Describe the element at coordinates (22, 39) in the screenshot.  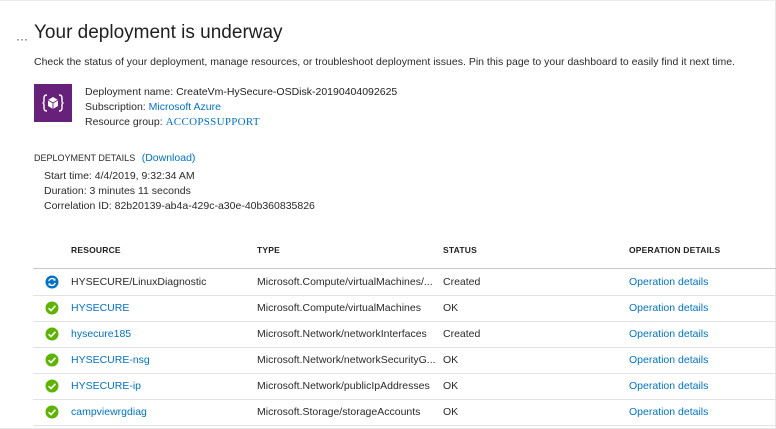
I see `more-options-icon: ···` at that location.